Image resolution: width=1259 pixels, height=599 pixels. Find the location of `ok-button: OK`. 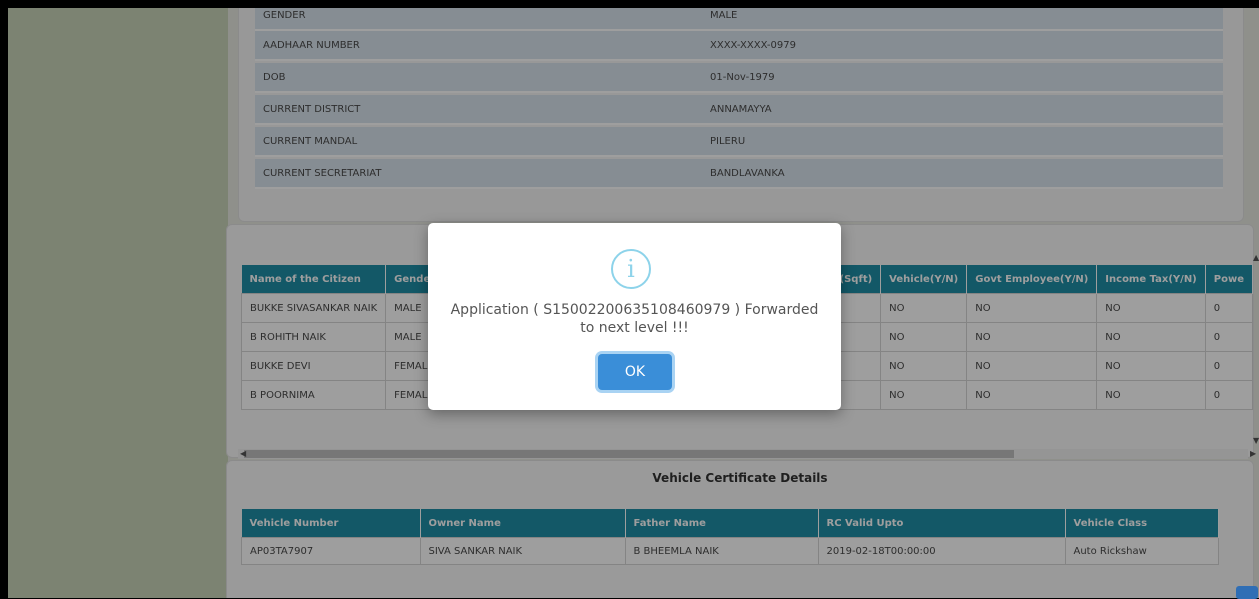

ok-button: OK is located at coordinates (635, 372).